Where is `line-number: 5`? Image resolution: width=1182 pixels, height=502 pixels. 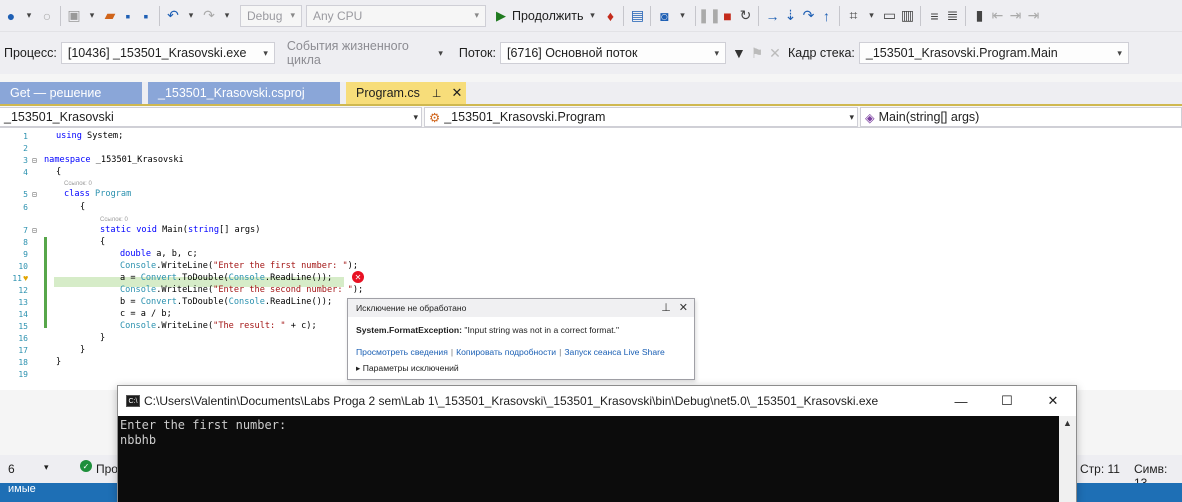
line-number: 5 is located at coordinates (25, 194).